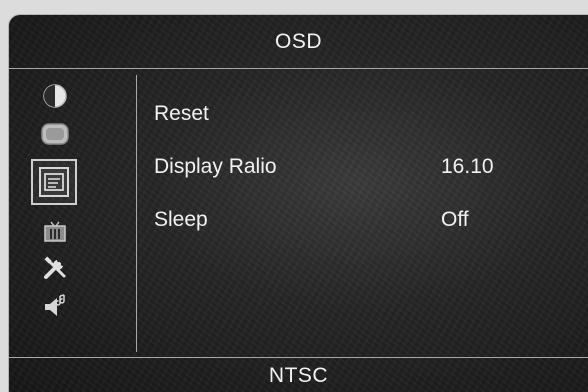  Describe the element at coordinates (364, 167) in the screenshot. I see `menu-item-display-ratio: Display Ralio 16.10` at that location.